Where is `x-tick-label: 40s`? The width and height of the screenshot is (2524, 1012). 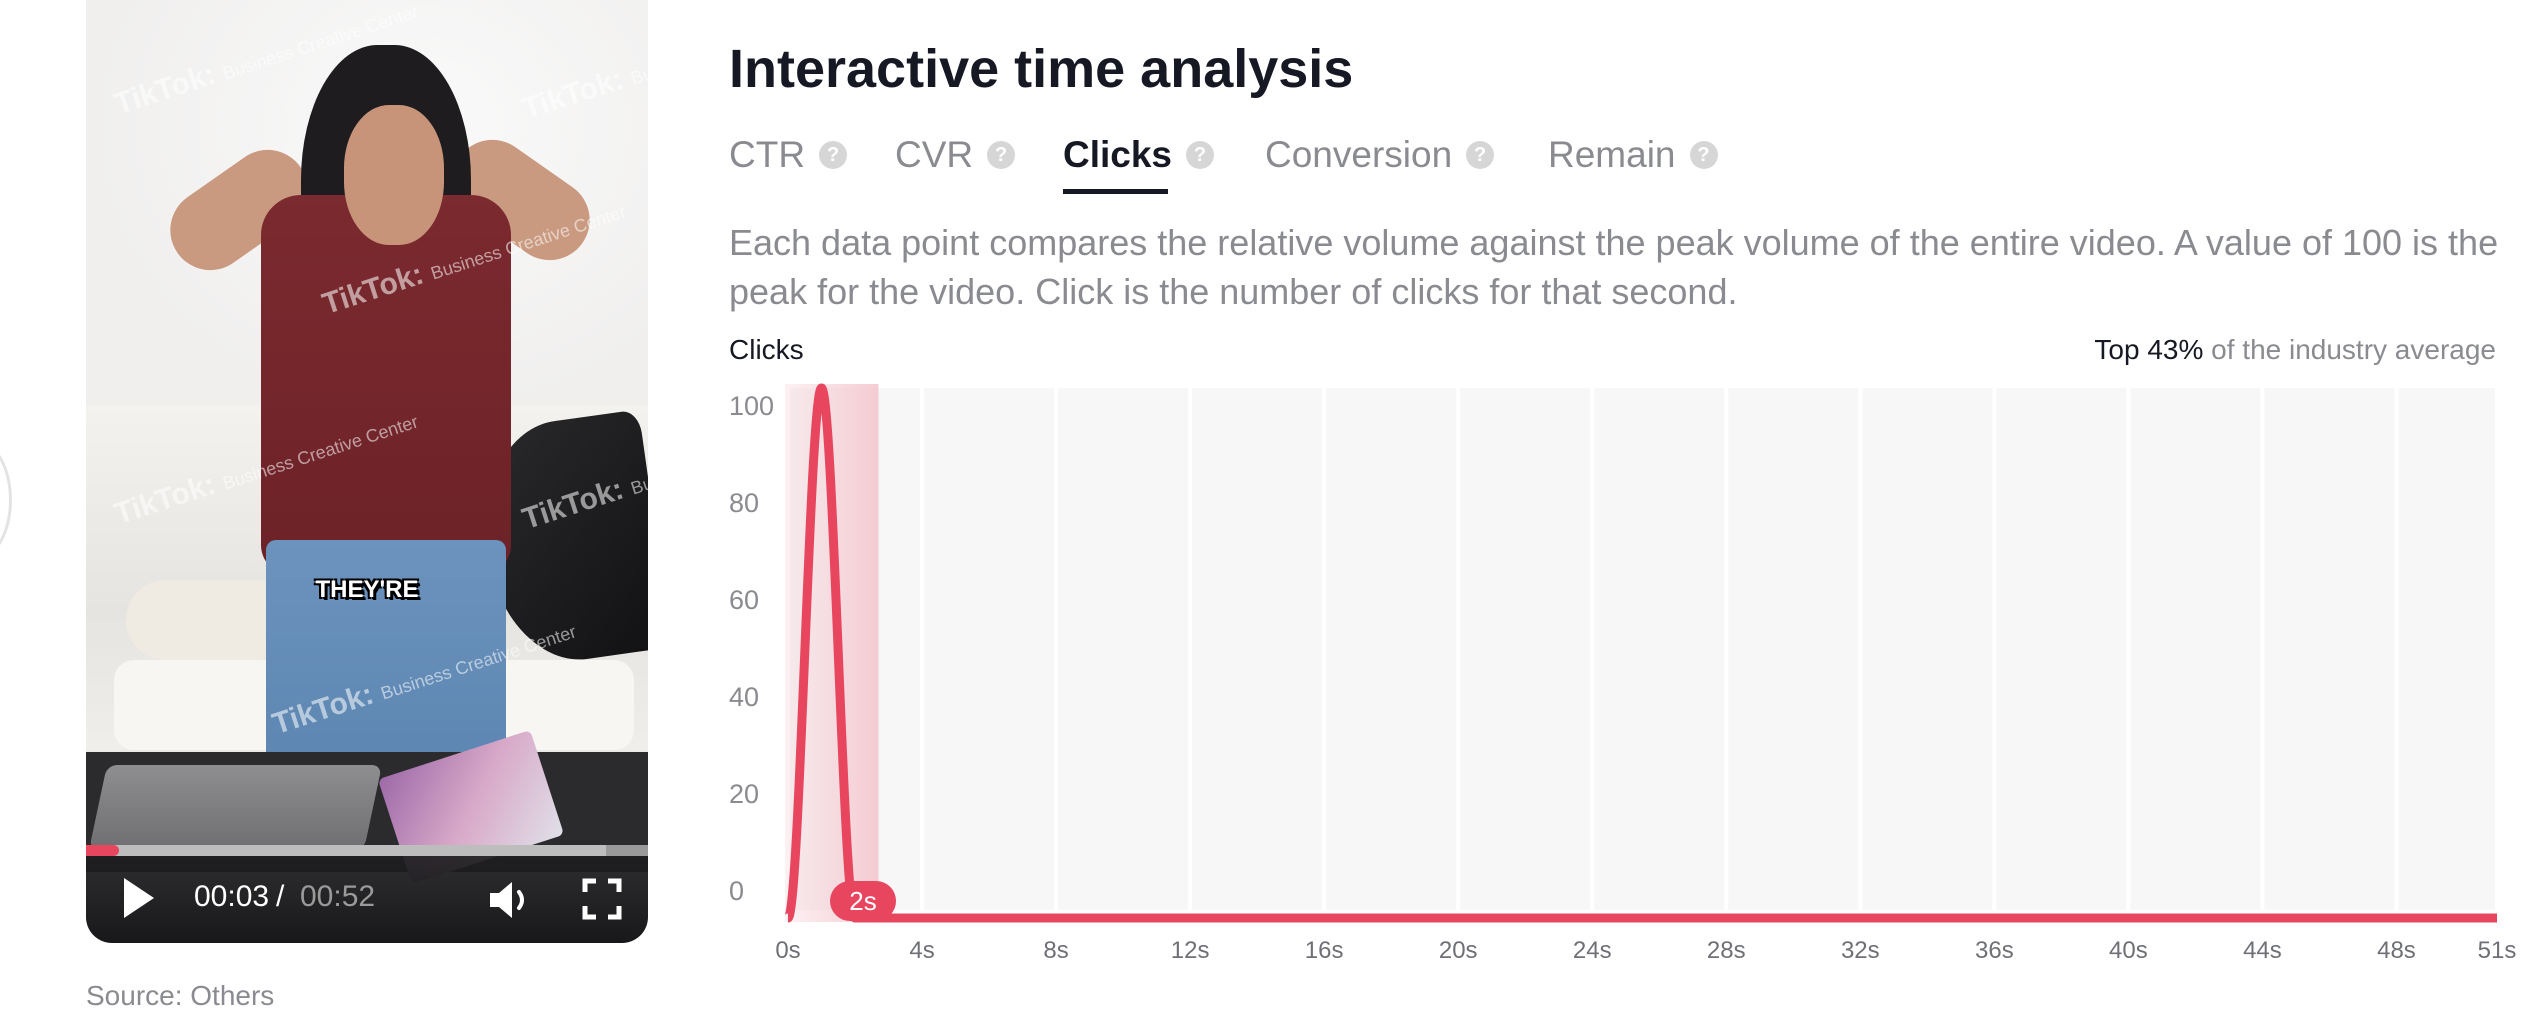
x-tick-label: 40s is located at coordinates (2128, 950).